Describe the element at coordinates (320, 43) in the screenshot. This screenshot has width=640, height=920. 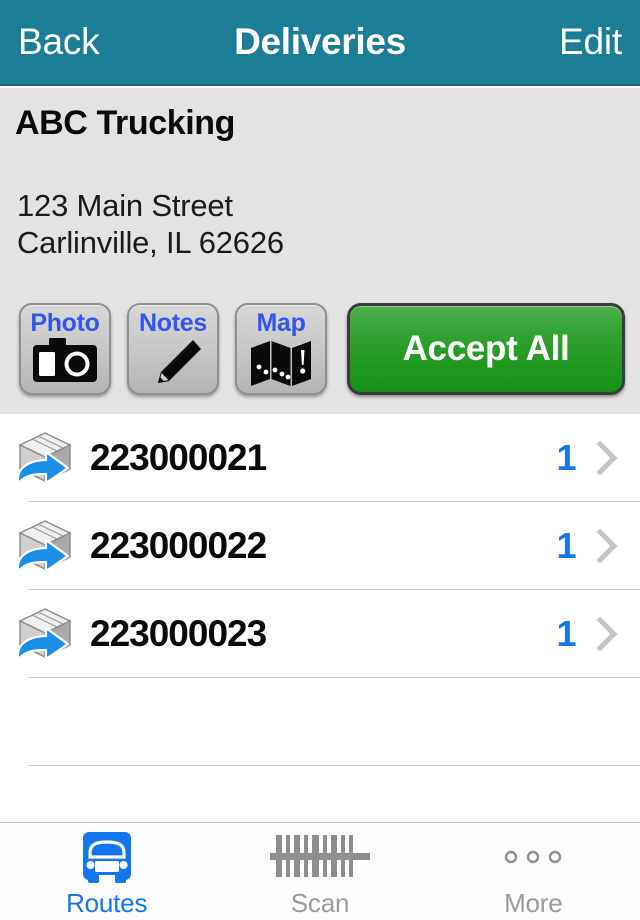
I see `navigation-bar: Back Deliveries Edit` at that location.